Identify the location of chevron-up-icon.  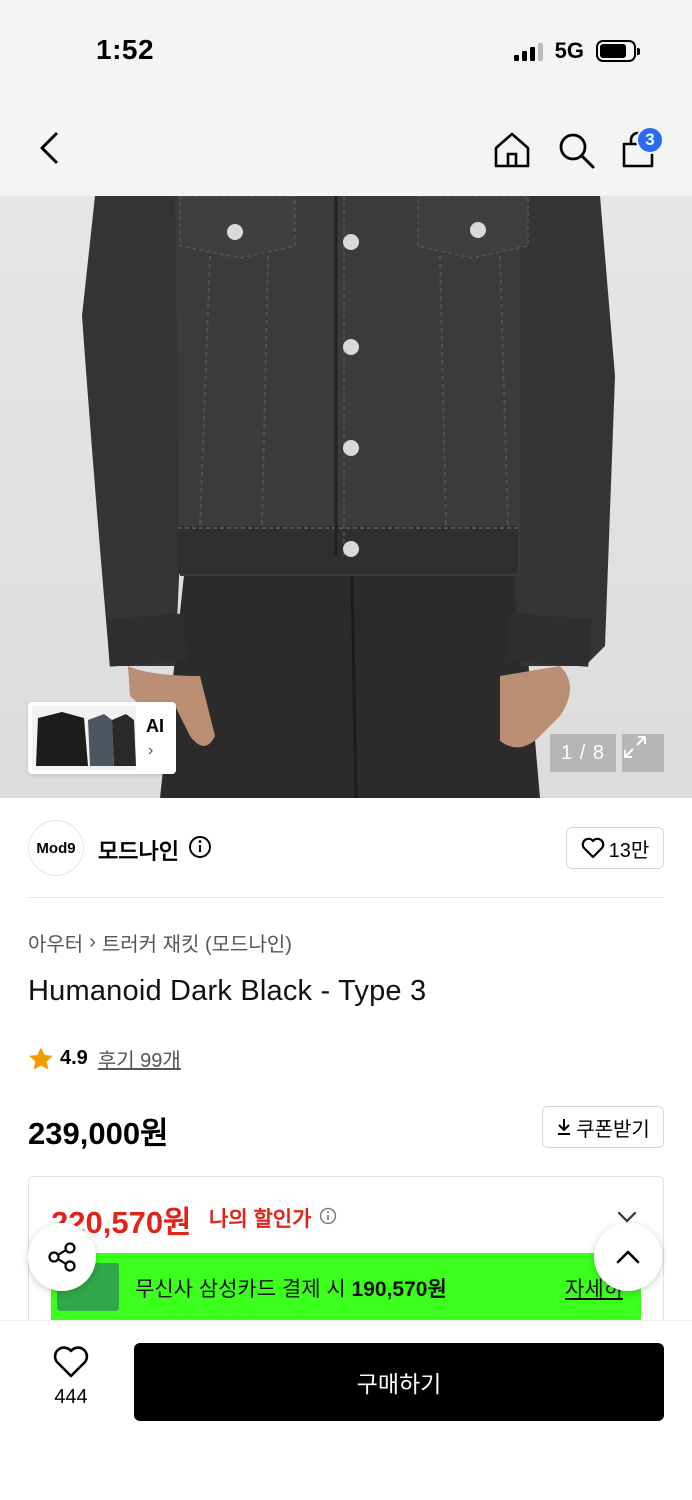
(628, 1257).